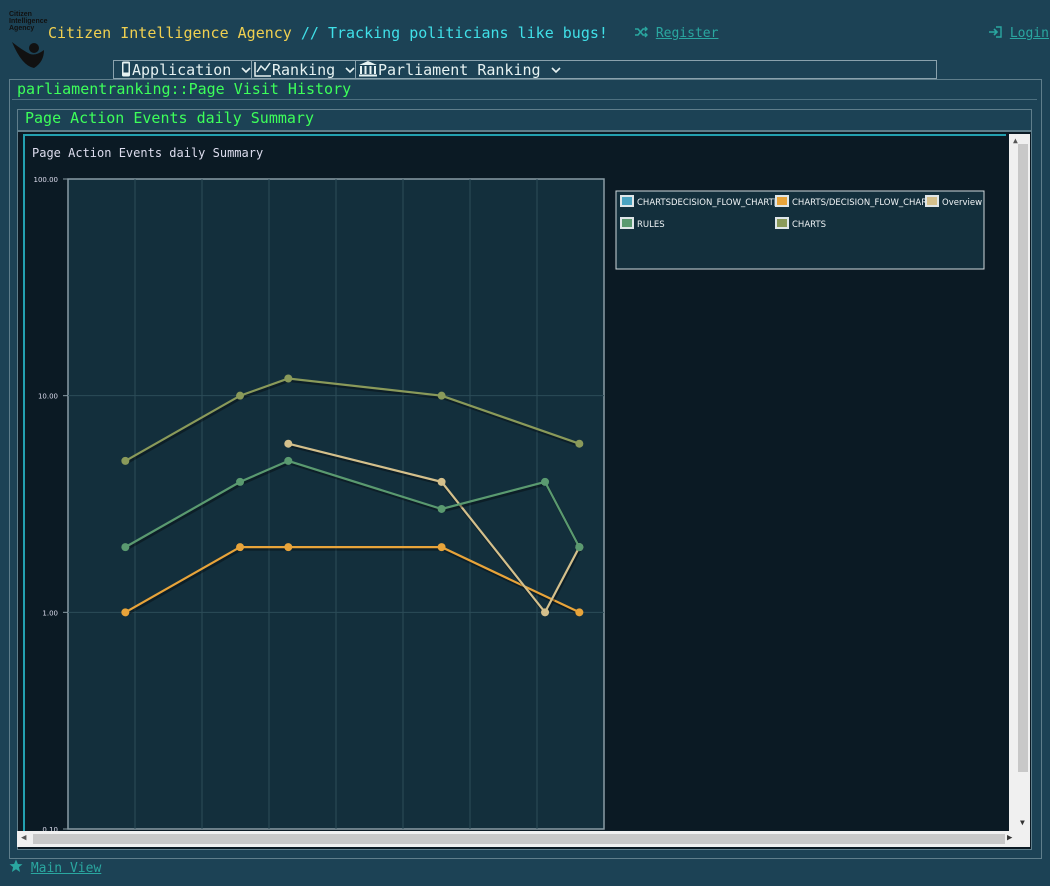 The width and height of the screenshot is (1050, 886). Describe the element at coordinates (651, 225) in the screenshot. I see `legend-label: RULES` at that location.